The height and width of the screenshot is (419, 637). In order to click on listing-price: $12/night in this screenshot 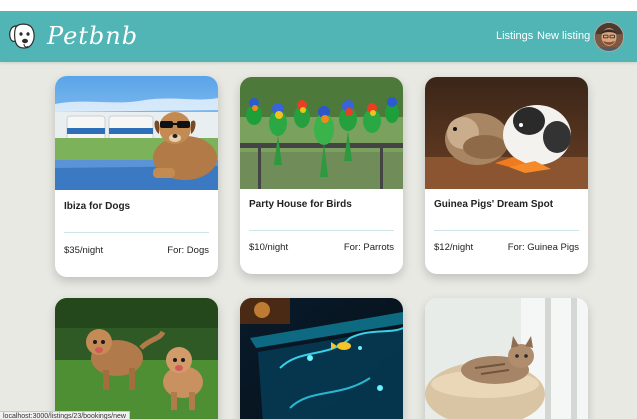, I will do `click(454, 247)`.